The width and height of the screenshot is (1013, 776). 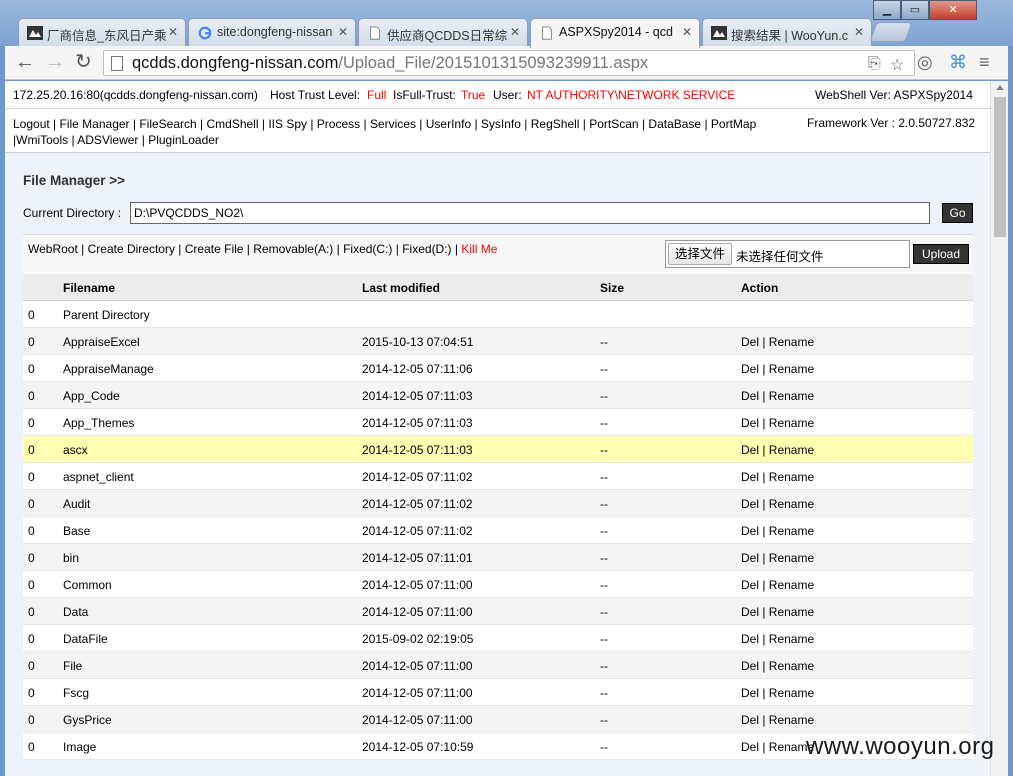 What do you see at coordinates (75, 612) in the screenshot?
I see `filename-link: Data` at bounding box center [75, 612].